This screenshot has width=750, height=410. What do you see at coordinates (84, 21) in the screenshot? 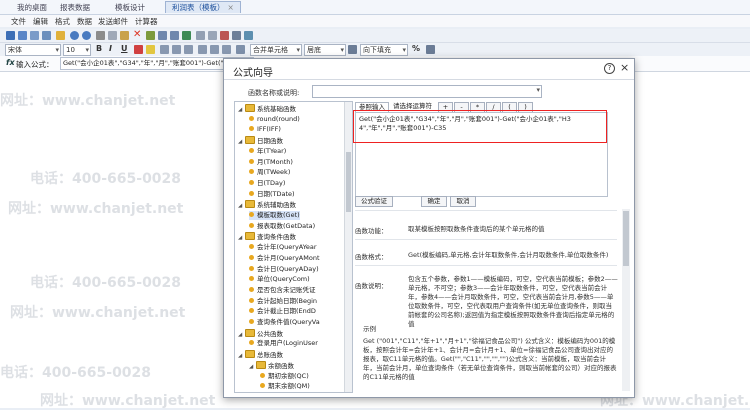
I see `menu-data: 数据` at bounding box center [84, 21].